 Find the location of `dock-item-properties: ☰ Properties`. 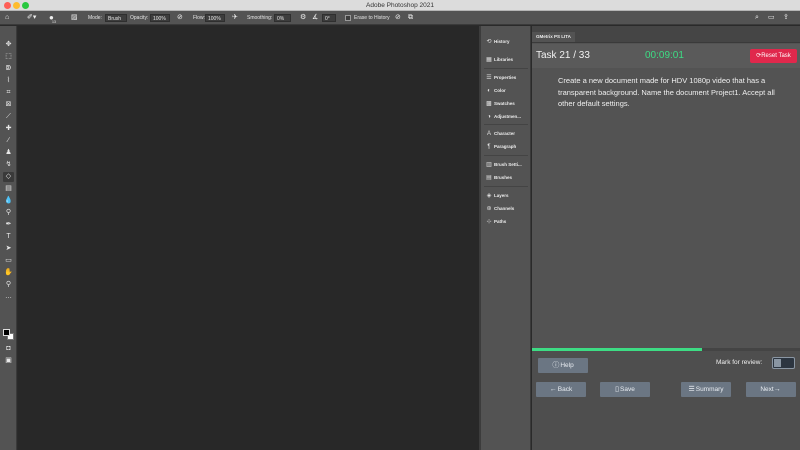

dock-item-properties: ☰ Properties is located at coordinates (507, 77).